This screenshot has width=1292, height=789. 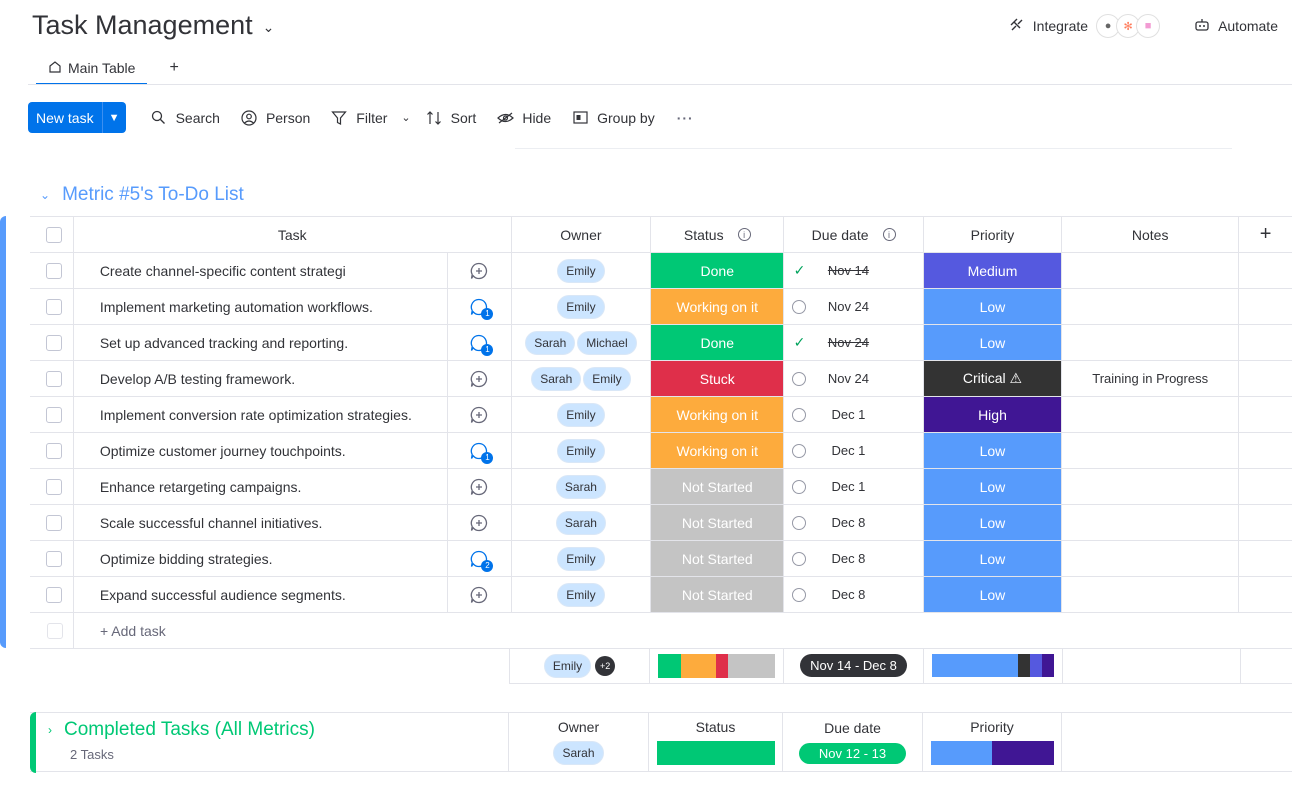 What do you see at coordinates (293, 234) in the screenshot?
I see `column-header-task: Task` at bounding box center [293, 234].